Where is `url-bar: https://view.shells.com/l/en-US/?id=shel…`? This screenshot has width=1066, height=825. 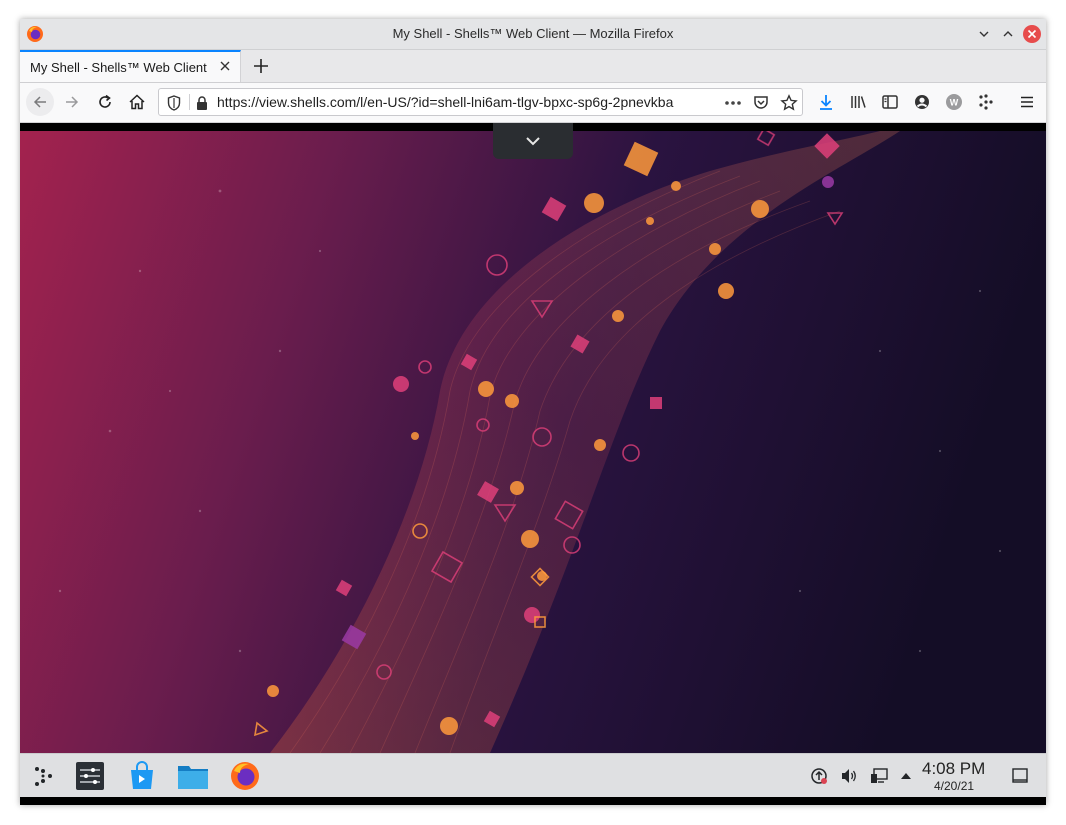
url-bar: https://view.shells.com/l/en-US/?id=shel… is located at coordinates (480, 102).